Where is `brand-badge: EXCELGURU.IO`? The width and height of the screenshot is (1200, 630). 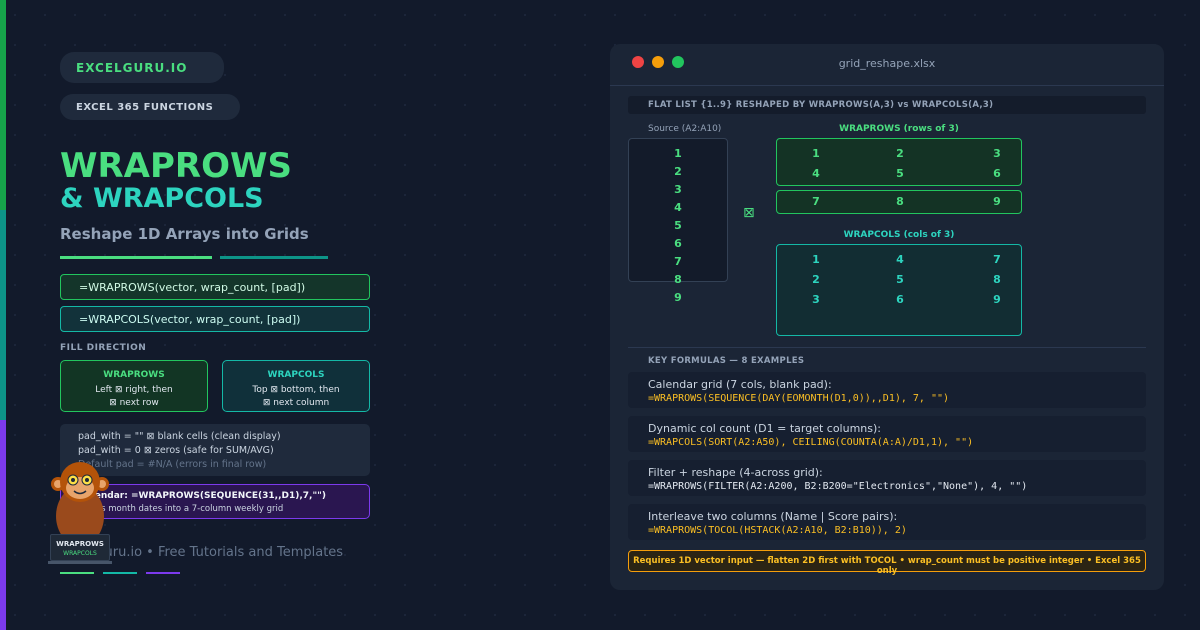
brand-badge: EXCELGURU.IO is located at coordinates (142, 67).